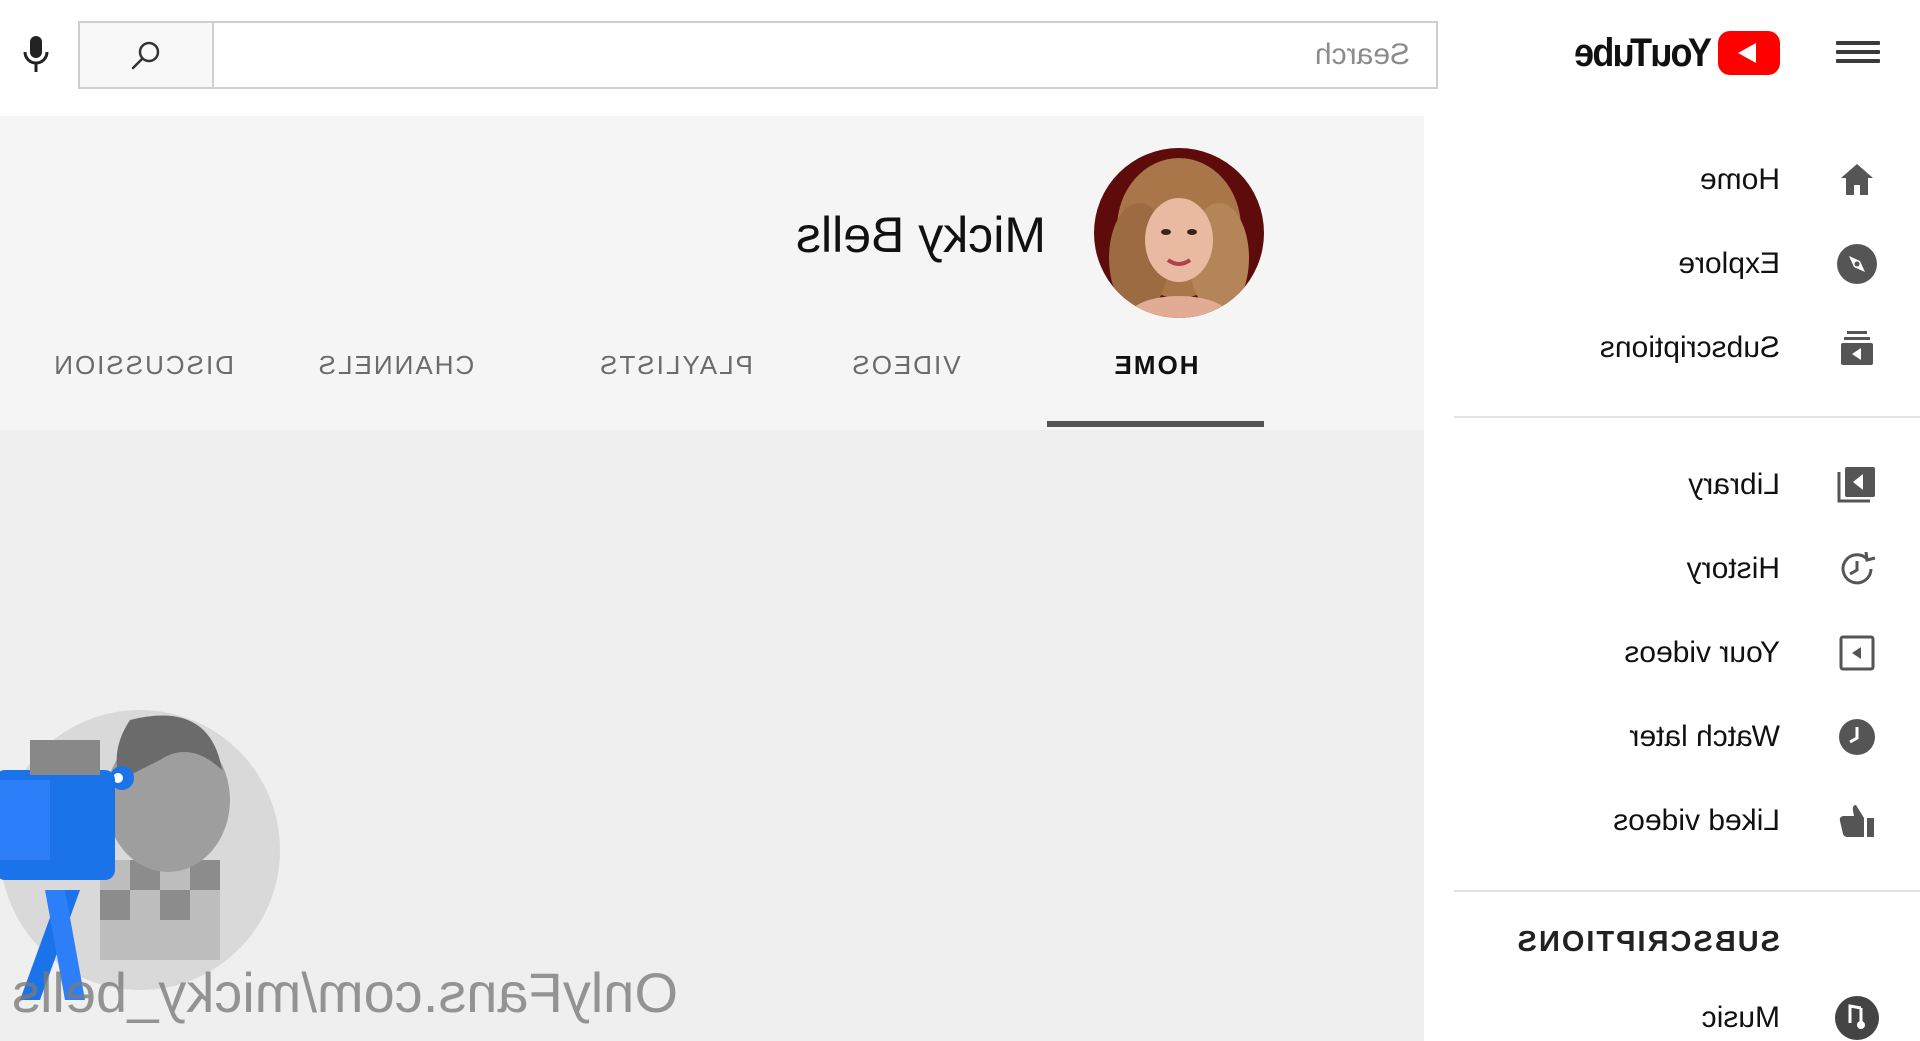 This screenshot has width=1920, height=1041. What do you see at coordinates (1643, 52) in the screenshot?
I see `logo-text: YouTube` at bounding box center [1643, 52].